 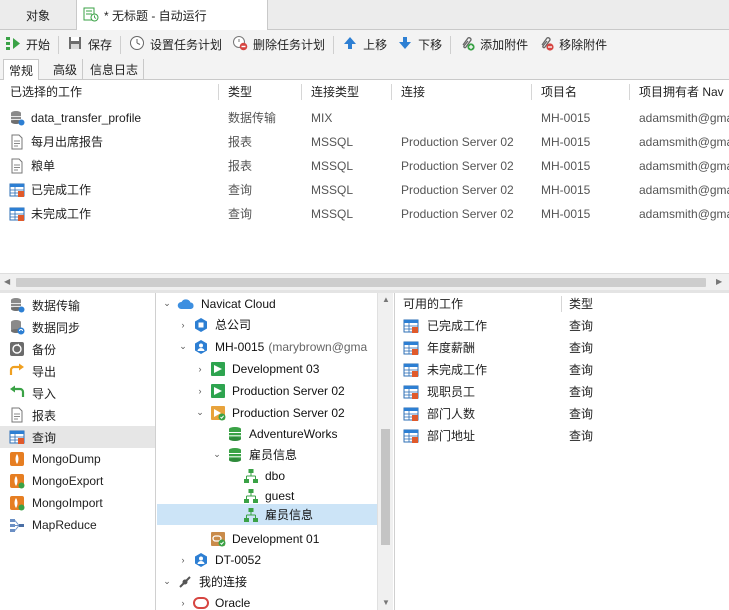 I want to click on category-mongoimport: MongoImport, so click(x=77, y=503).